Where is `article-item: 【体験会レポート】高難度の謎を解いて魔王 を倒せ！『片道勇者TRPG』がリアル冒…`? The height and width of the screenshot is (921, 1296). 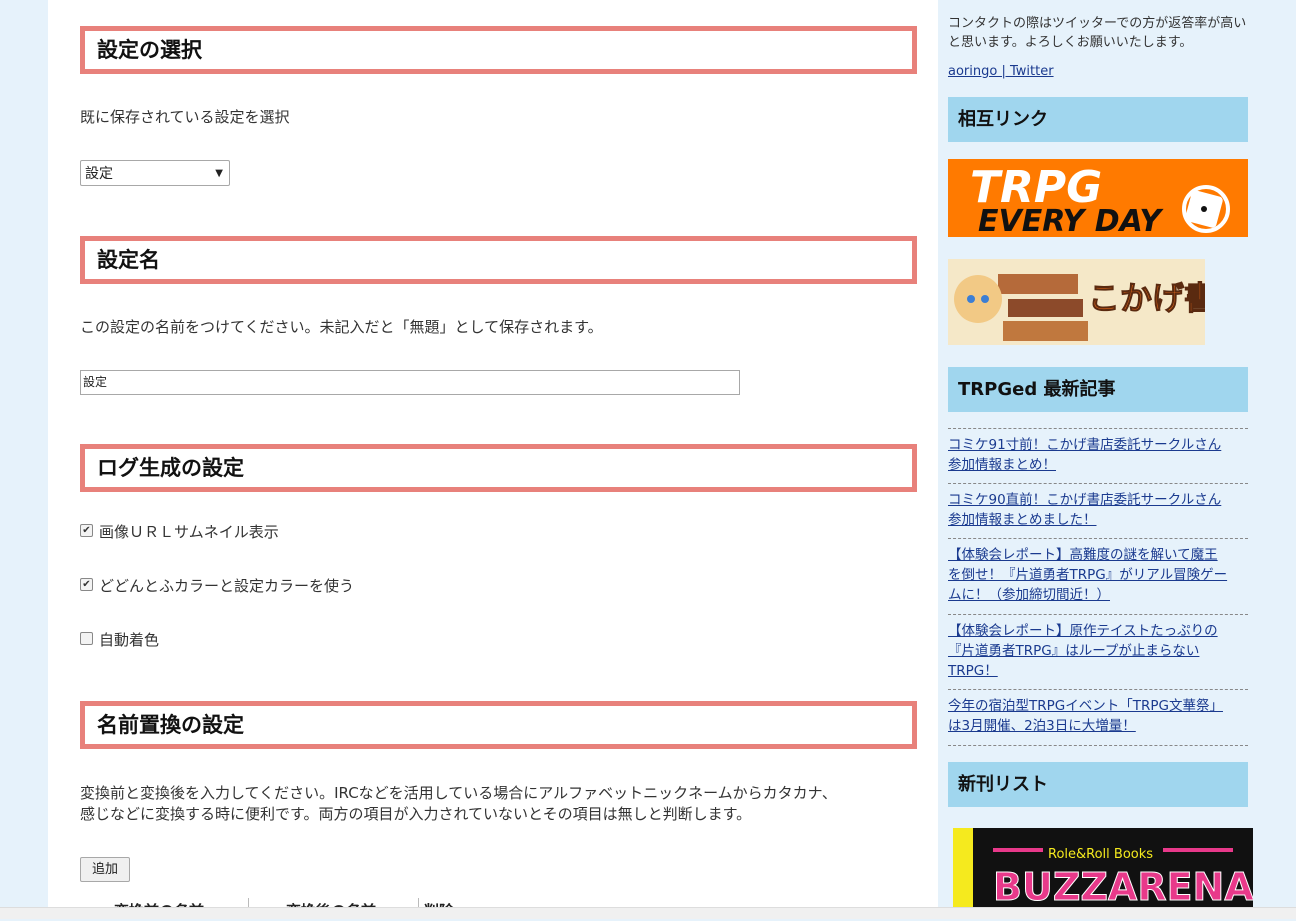
article-item: 【体験会レポート】高難度の謎を解いて魔王 を倒せ！『片道勇者TRPG』がリアル冒… is located at coordinates (1098, 571).